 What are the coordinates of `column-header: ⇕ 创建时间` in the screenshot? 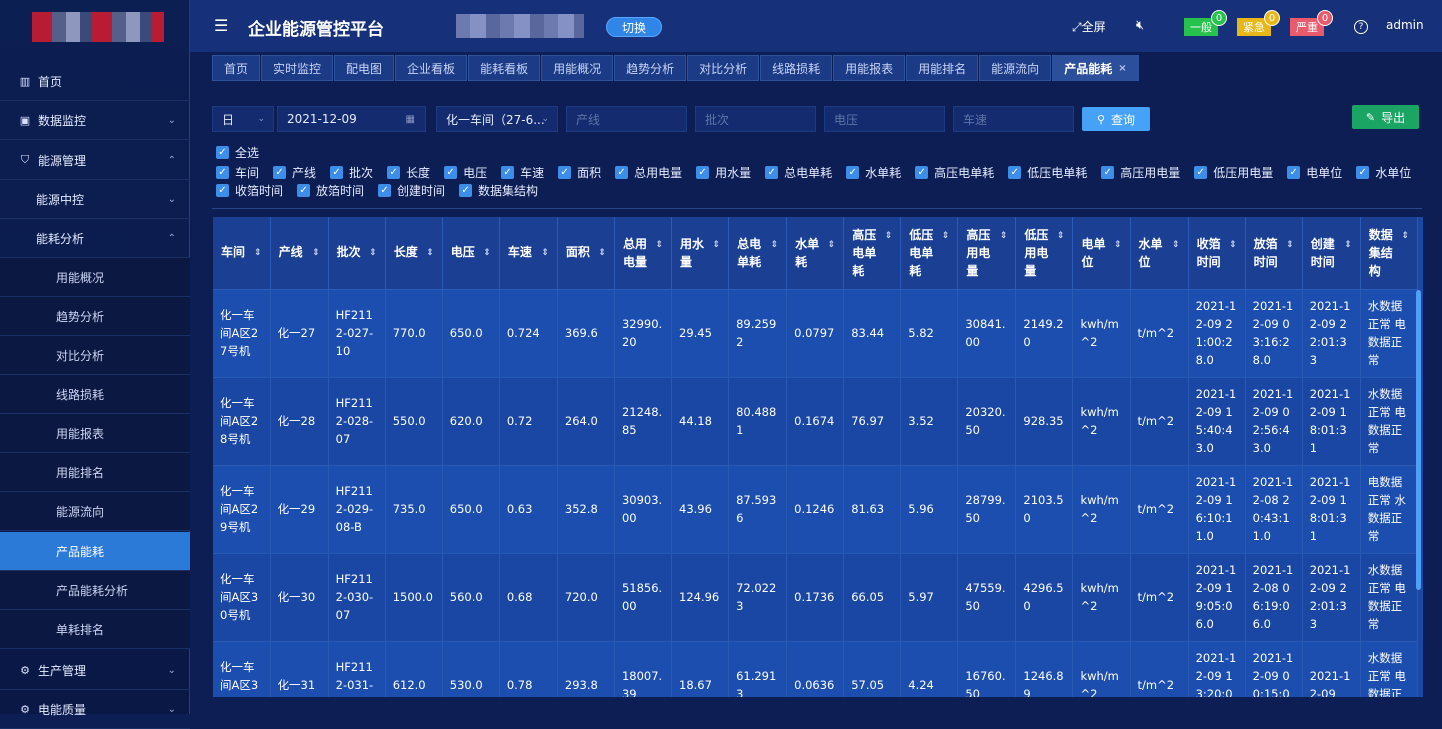 It's located at (1331, 253).